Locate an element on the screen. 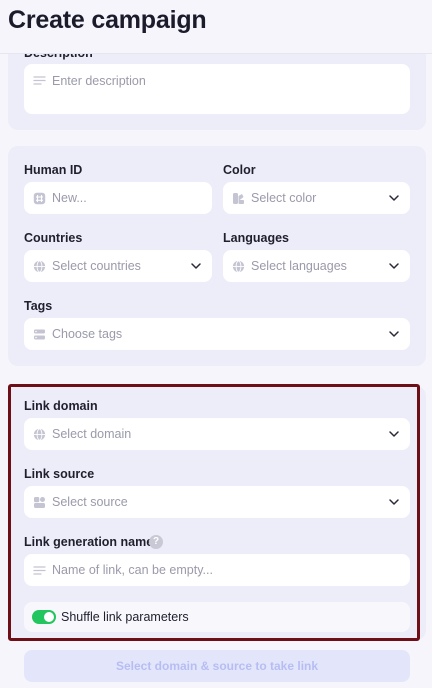 The height and width of the screenshot is (688, 432). languages-placeholder: Select languages is located at coordinates (299, 266).